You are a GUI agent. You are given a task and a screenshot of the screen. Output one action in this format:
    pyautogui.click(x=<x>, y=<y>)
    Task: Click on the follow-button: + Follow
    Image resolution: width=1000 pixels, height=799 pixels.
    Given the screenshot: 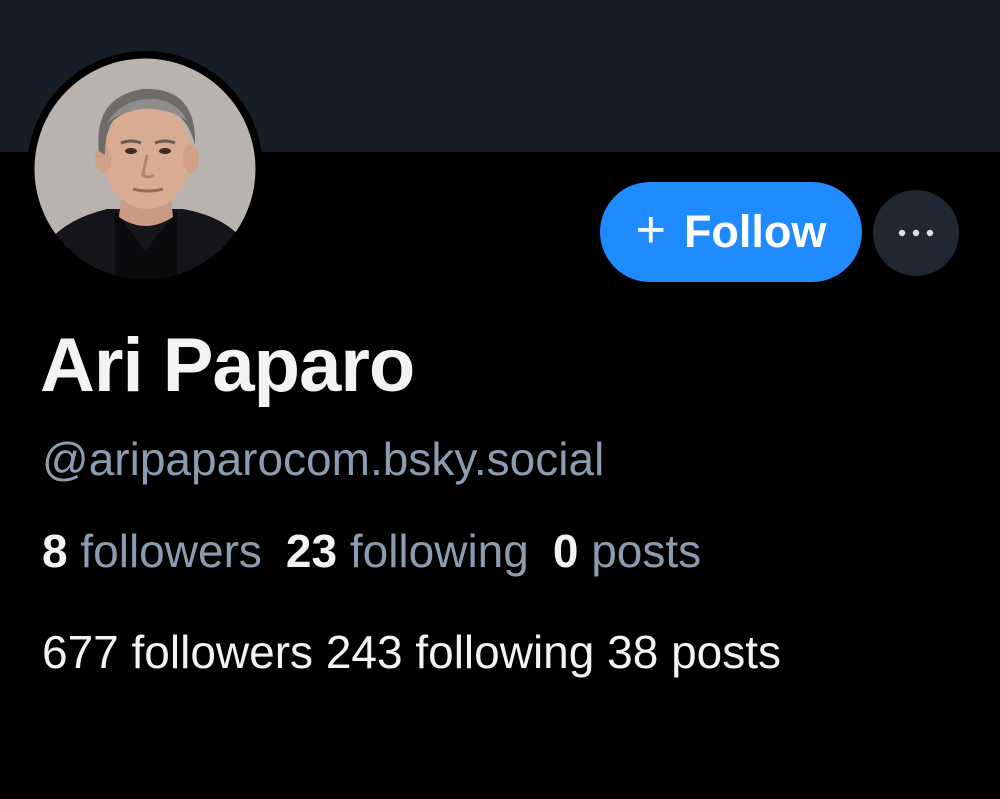 What is the action you would take?
    pyautogui.click(x=731, y=232)
    